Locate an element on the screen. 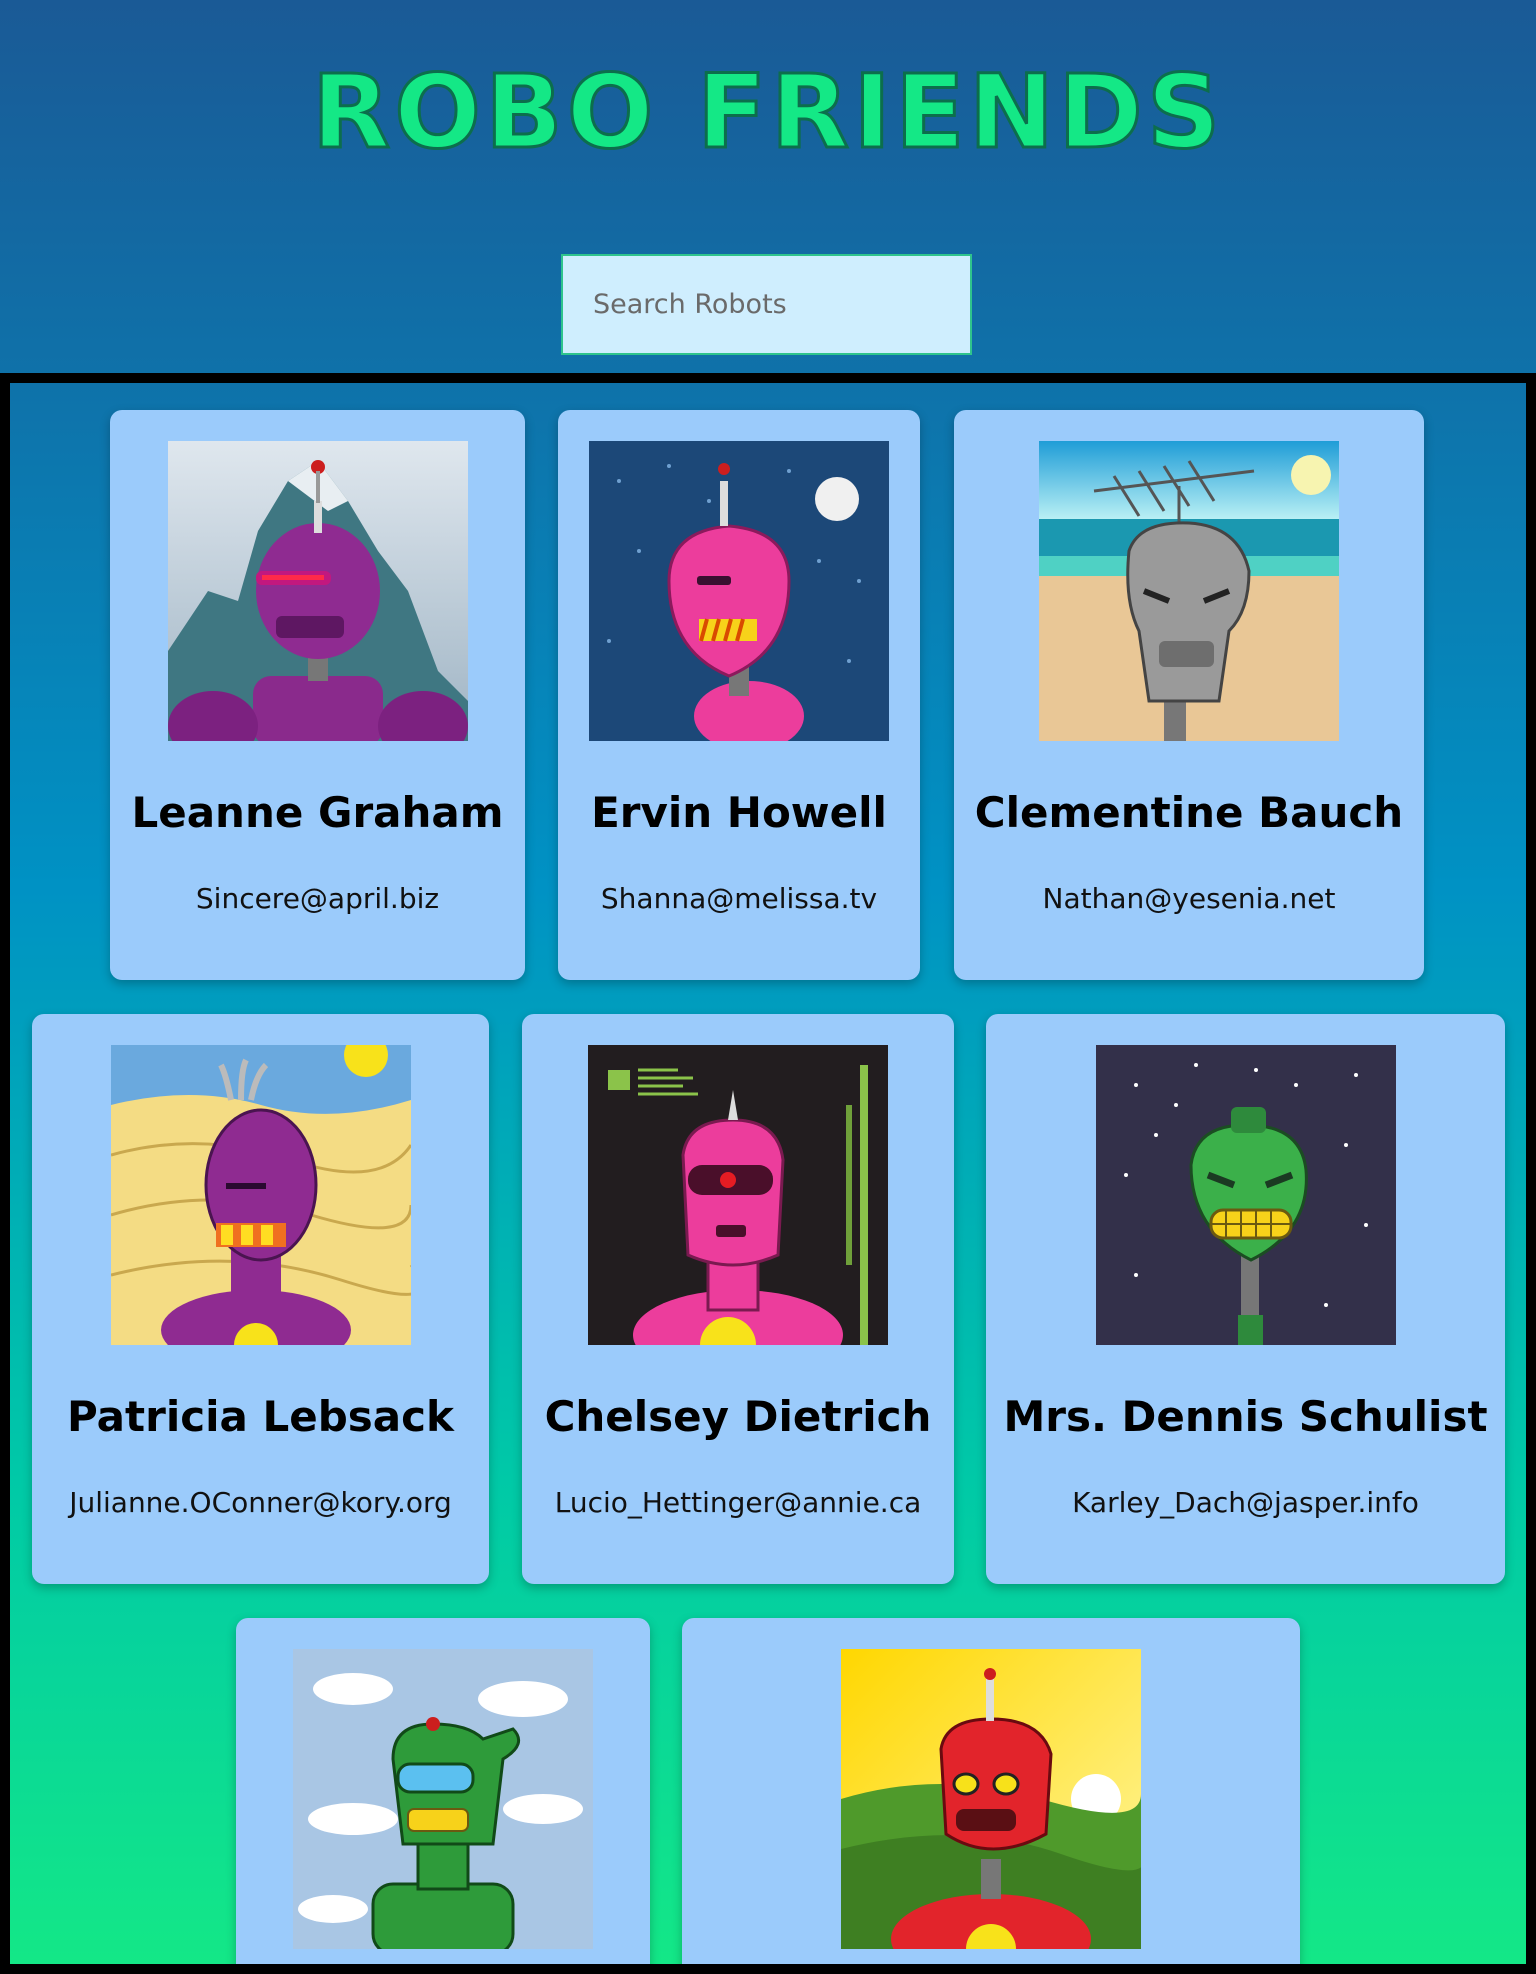  app-title: ROBO FRIENDS is located at coordinates (767, 112).